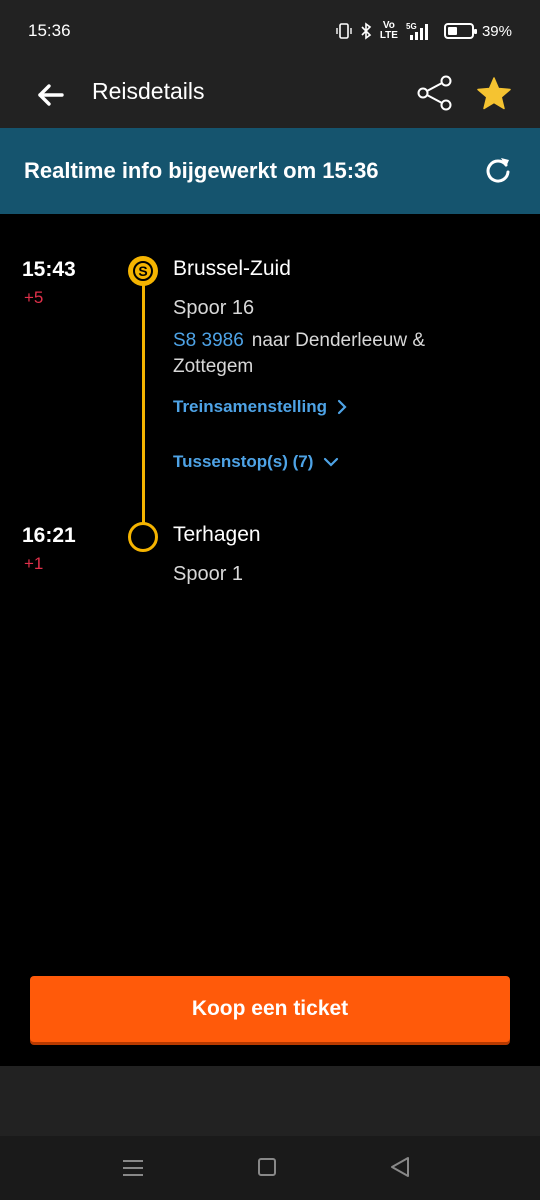 Image resolution: width=540 pixels, height=1200 pixels. I want to click on bottom-panel, so click(270, 1101).